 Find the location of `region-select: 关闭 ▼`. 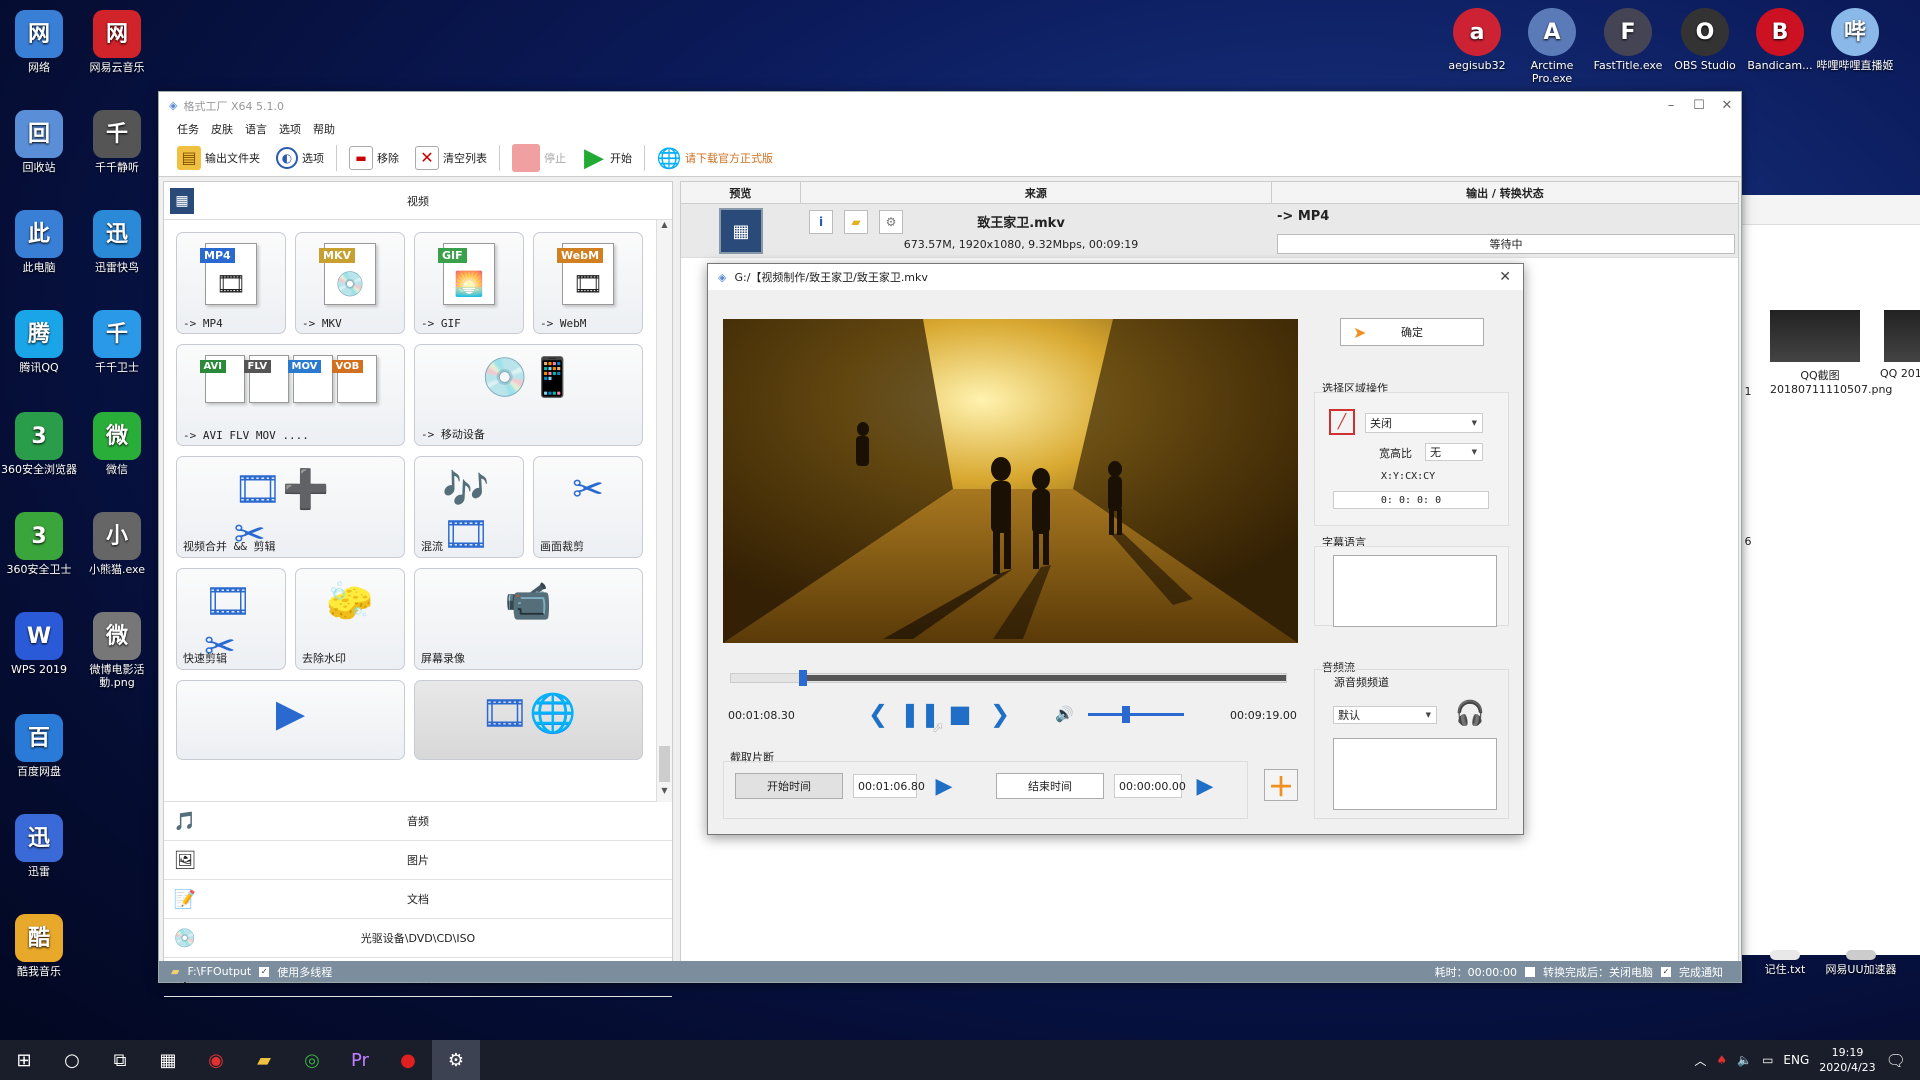

region-select: 关闭 ▼ is located at coordinates (1424, 423).